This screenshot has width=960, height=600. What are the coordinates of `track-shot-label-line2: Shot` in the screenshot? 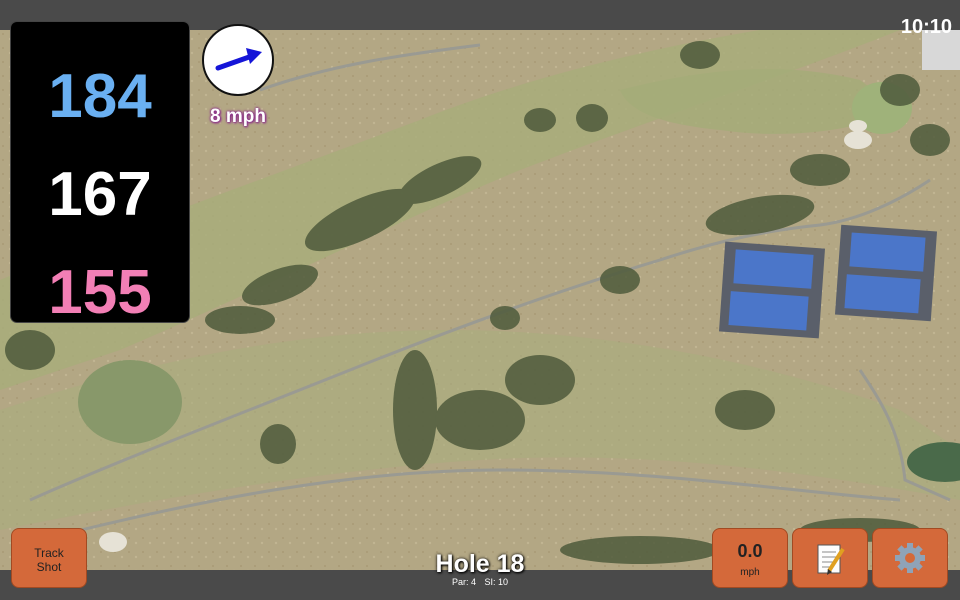 It's located at (49, 567).